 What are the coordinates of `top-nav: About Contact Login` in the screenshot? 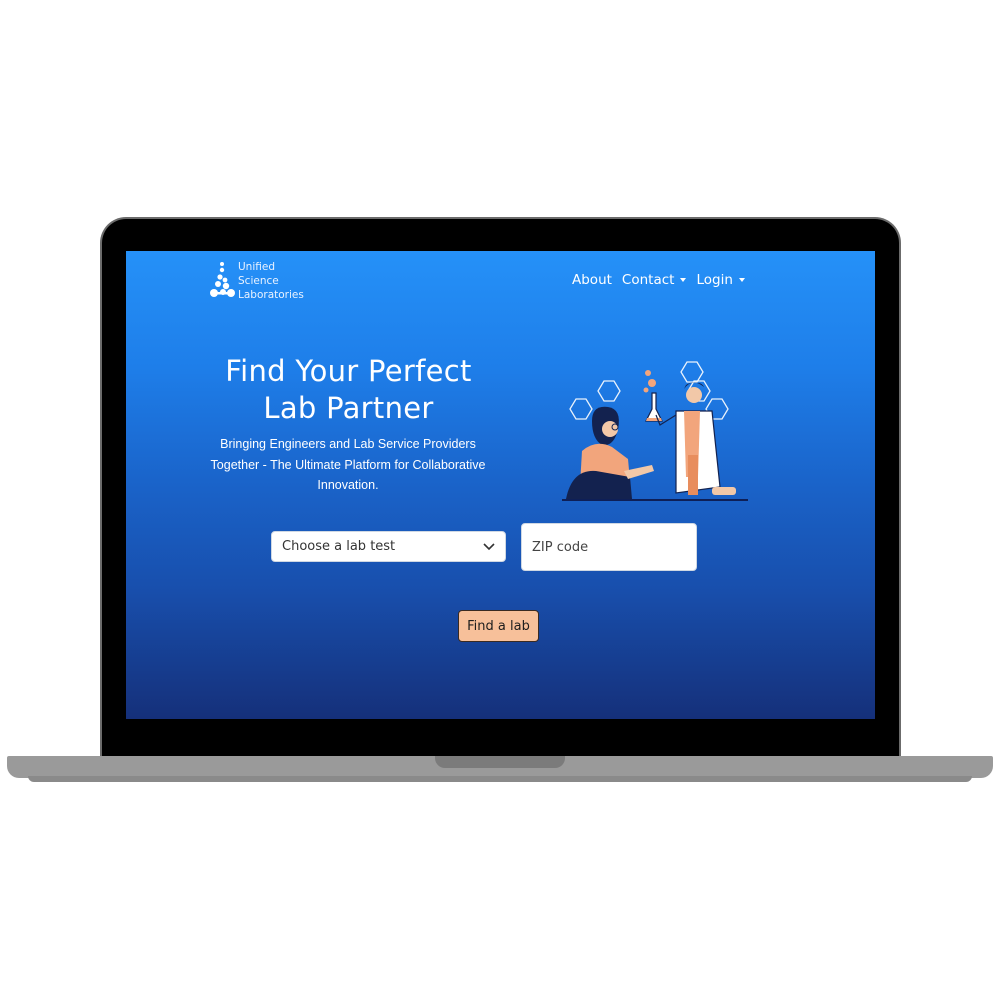 It's located at (658, 280).